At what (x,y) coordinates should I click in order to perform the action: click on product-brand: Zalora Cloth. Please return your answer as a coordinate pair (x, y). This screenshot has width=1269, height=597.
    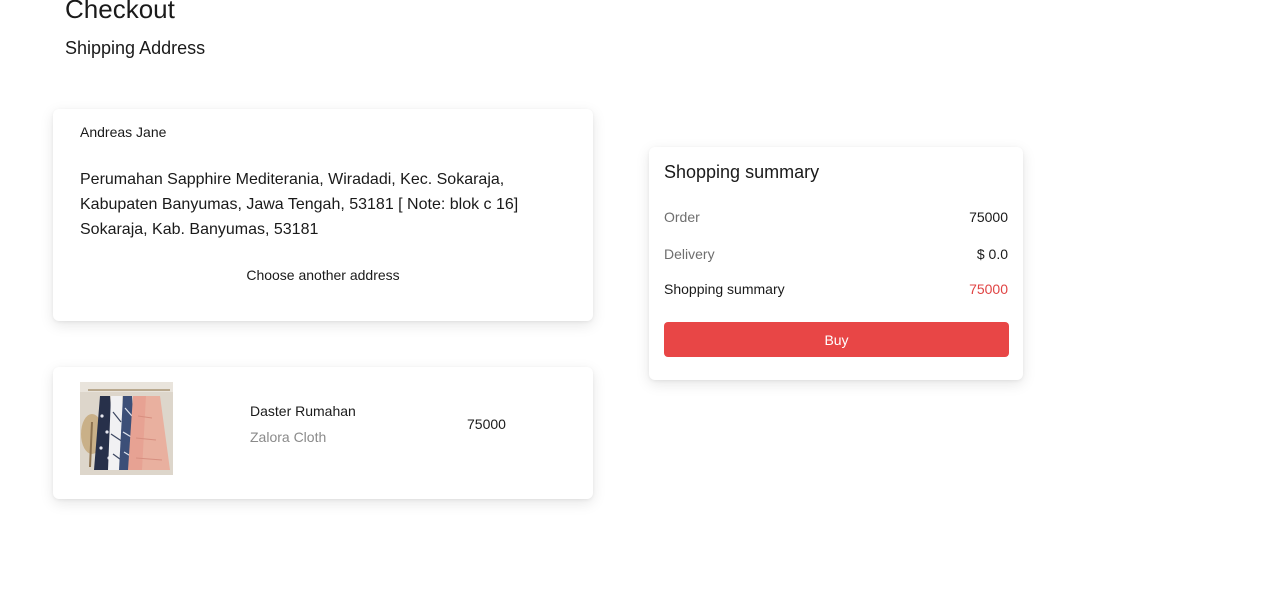
    Looking at the image, I should click on (288, 437).